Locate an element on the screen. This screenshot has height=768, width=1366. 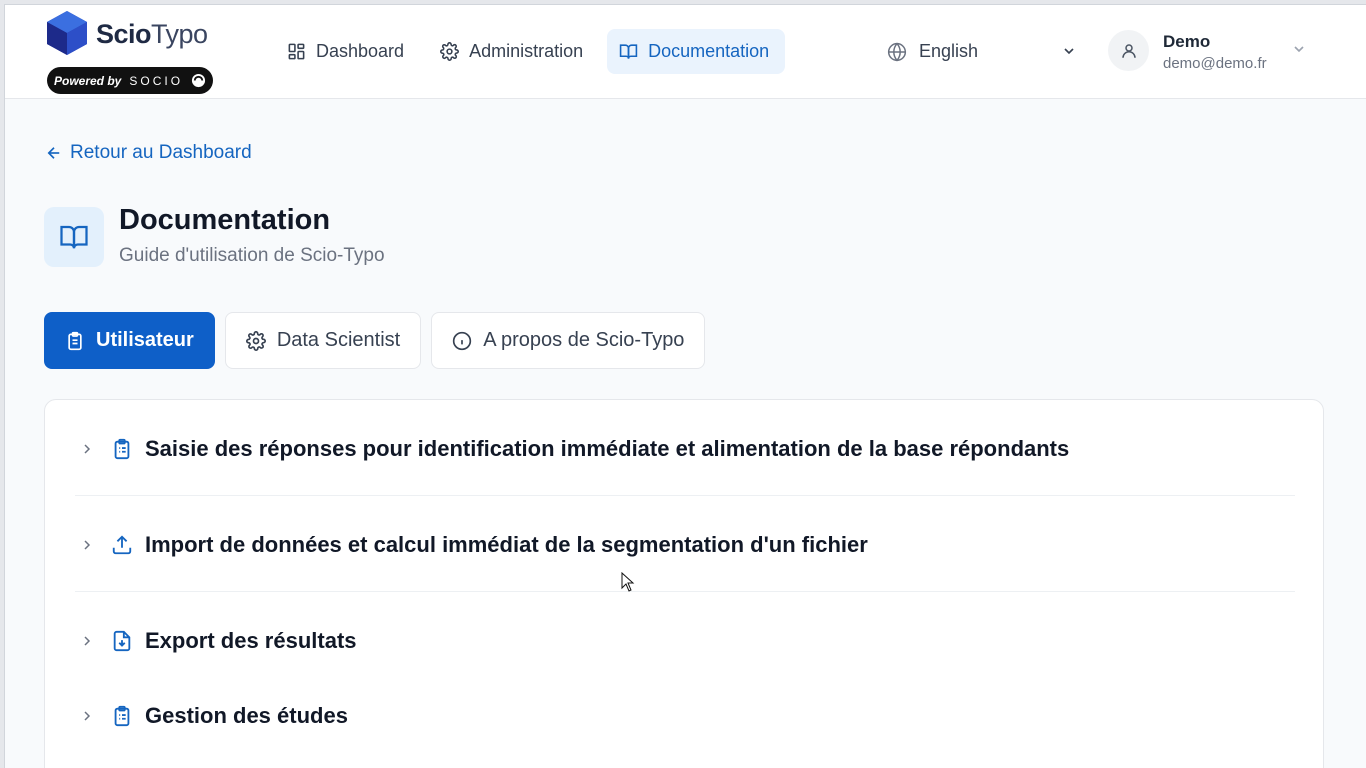
logo-wordmark: ScioTypo is located at coordinates (152, 34).